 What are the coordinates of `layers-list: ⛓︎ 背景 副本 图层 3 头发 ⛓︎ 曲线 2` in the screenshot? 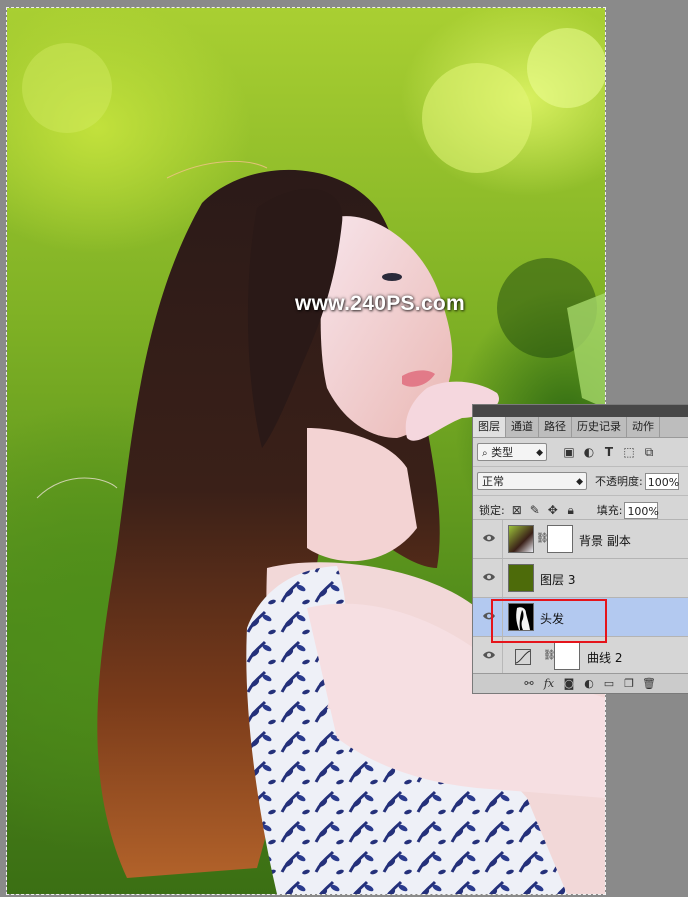 It's located at (580, 597).